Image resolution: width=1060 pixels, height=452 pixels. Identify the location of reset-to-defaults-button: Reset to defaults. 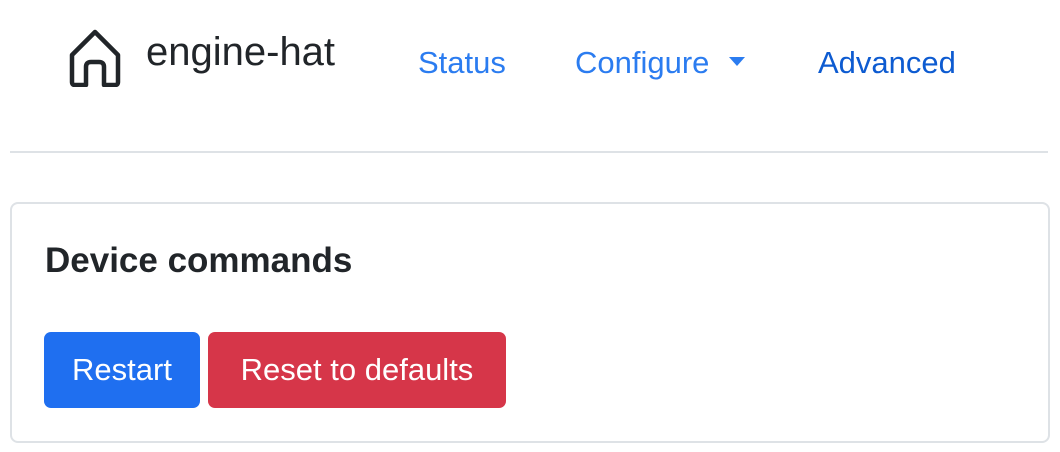
(357, 370).